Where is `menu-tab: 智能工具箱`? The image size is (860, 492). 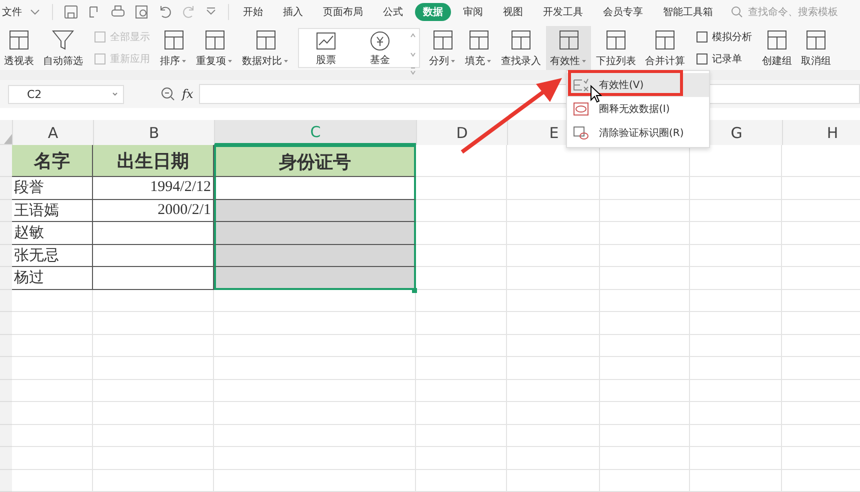 menu-tab: 智能工具箱 is located at coordinates (688, 12).